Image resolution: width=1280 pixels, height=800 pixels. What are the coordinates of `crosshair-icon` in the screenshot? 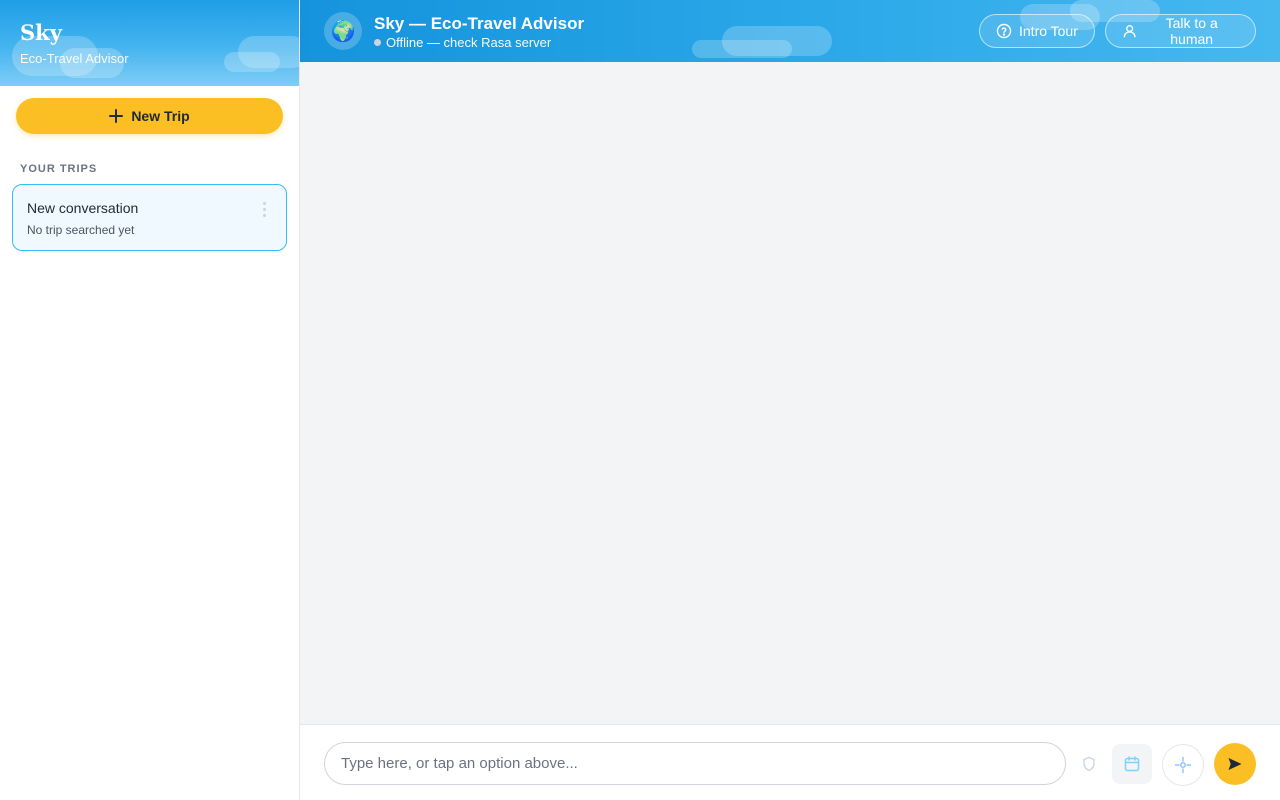 It's located at (1183, 765).